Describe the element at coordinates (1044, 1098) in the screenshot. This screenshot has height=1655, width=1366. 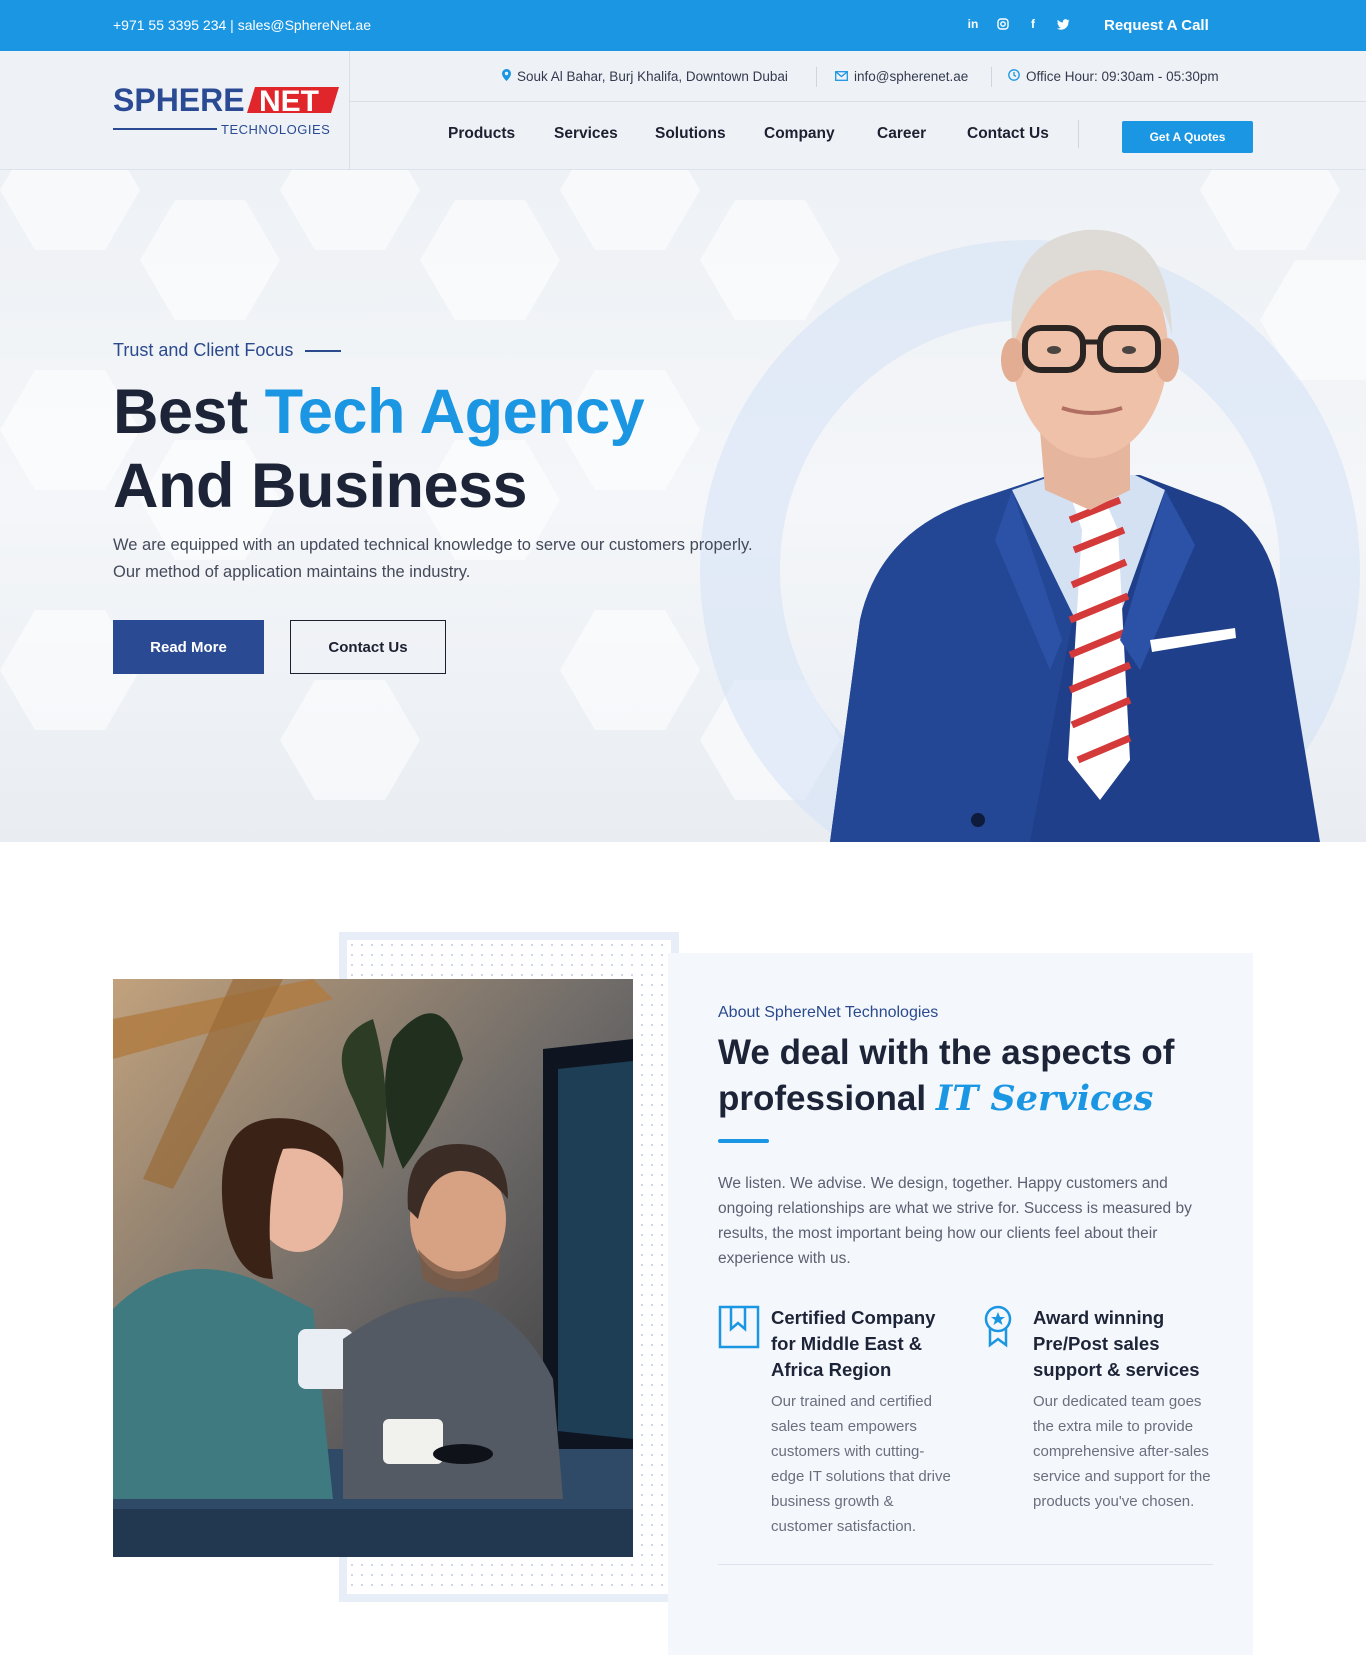
I see `about-title-script: IT Services` at that location.